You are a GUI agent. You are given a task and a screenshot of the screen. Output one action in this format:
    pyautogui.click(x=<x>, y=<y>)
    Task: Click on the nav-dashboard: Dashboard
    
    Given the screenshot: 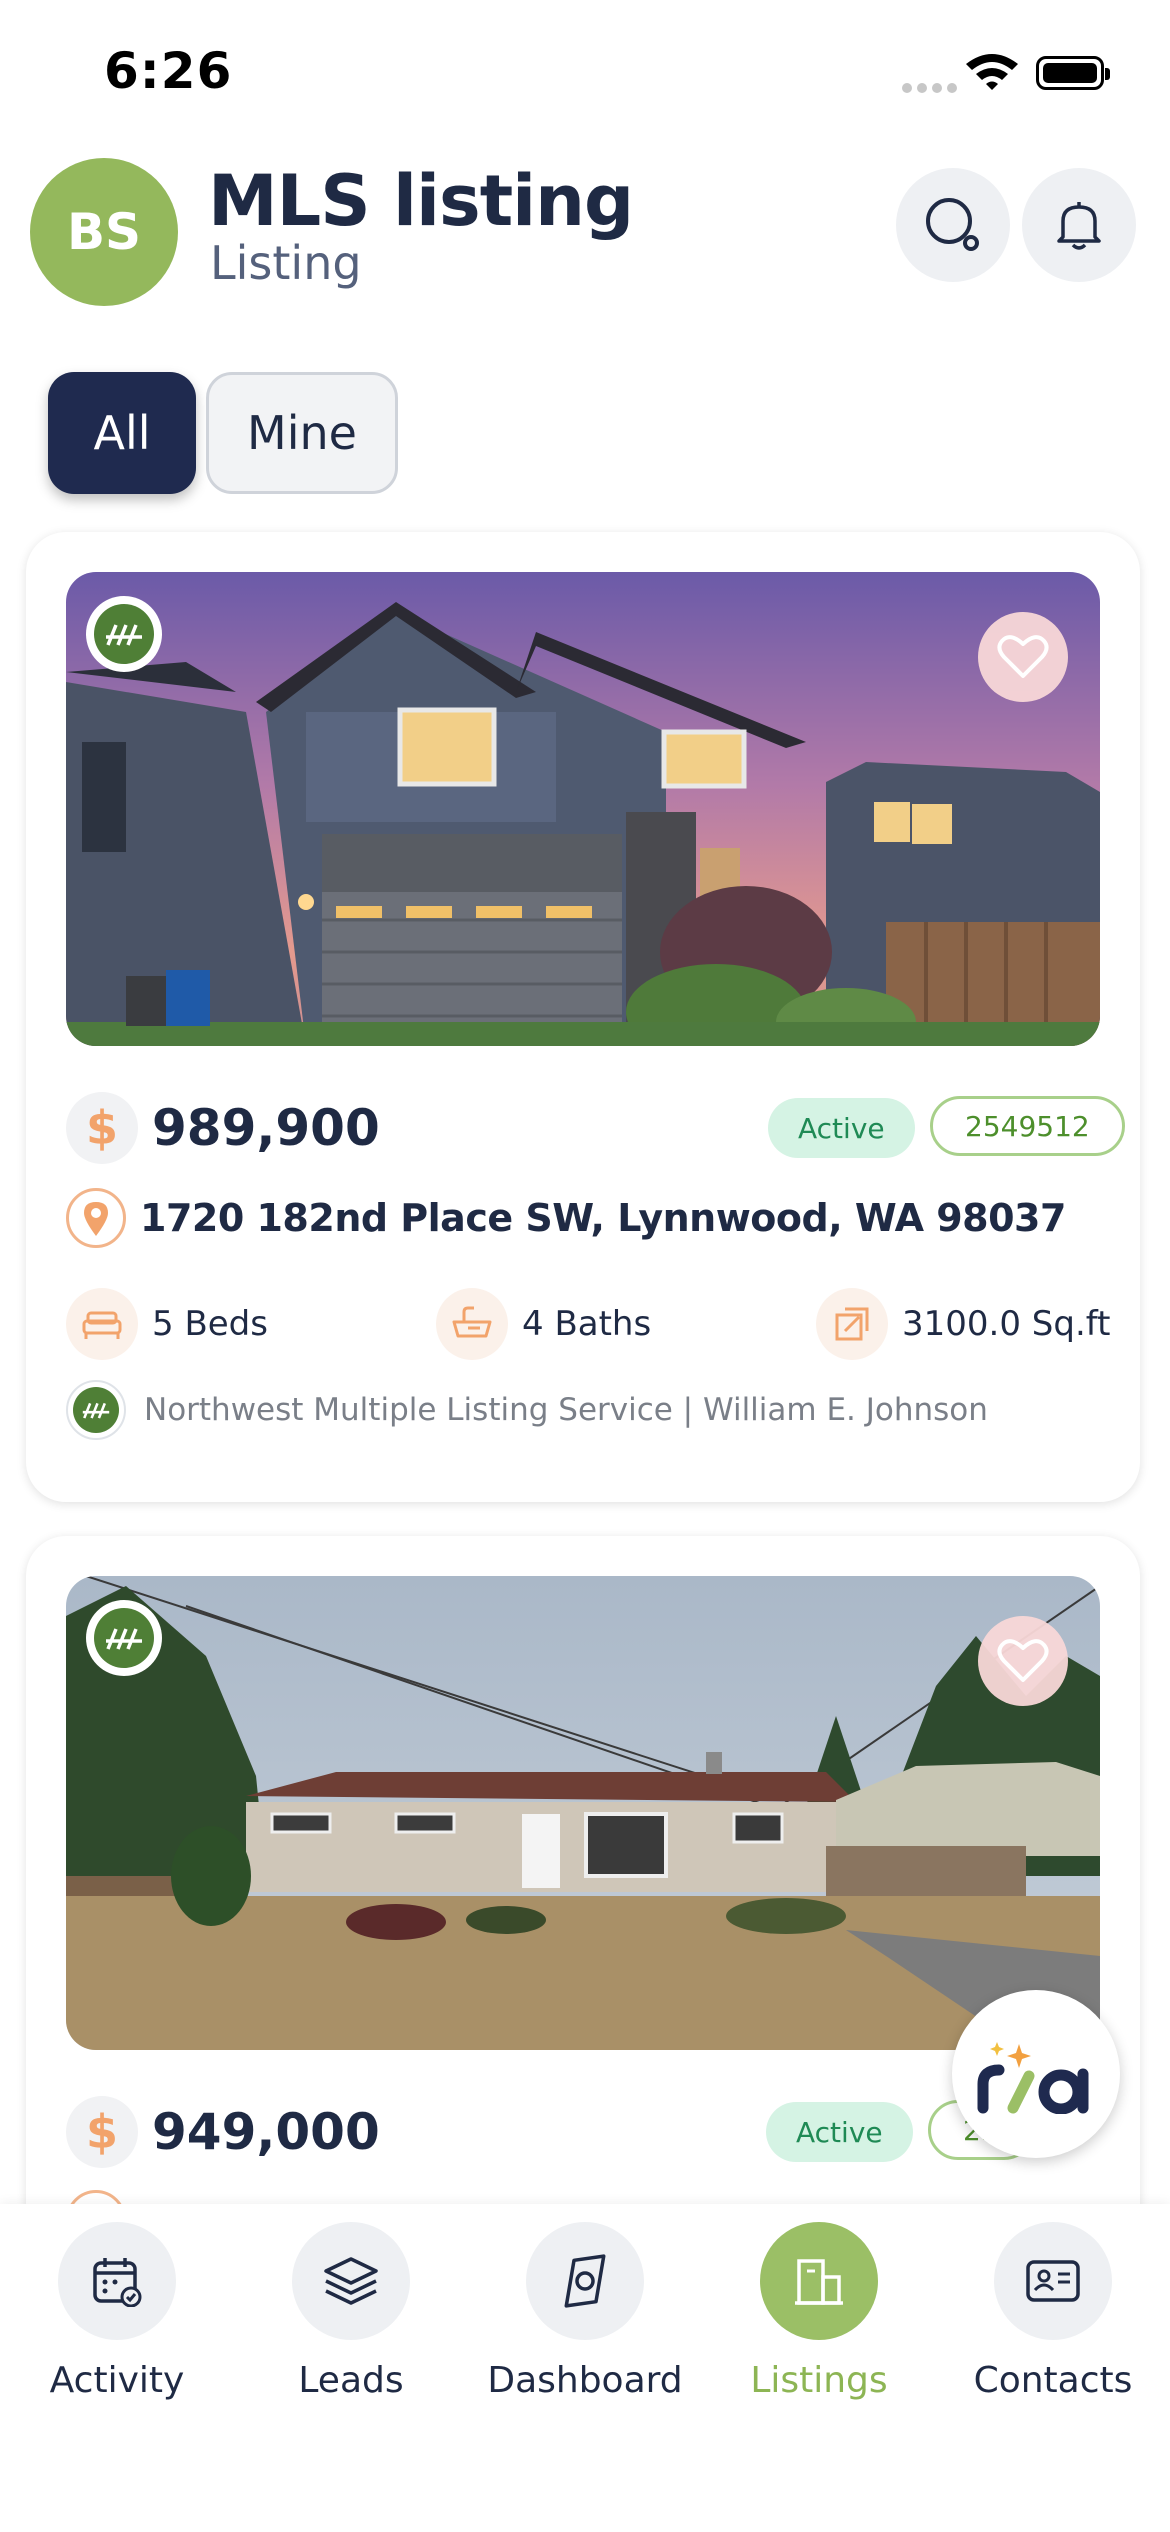 What is the action you would take?
    pyautogui.click(x=585, y=2311)
    